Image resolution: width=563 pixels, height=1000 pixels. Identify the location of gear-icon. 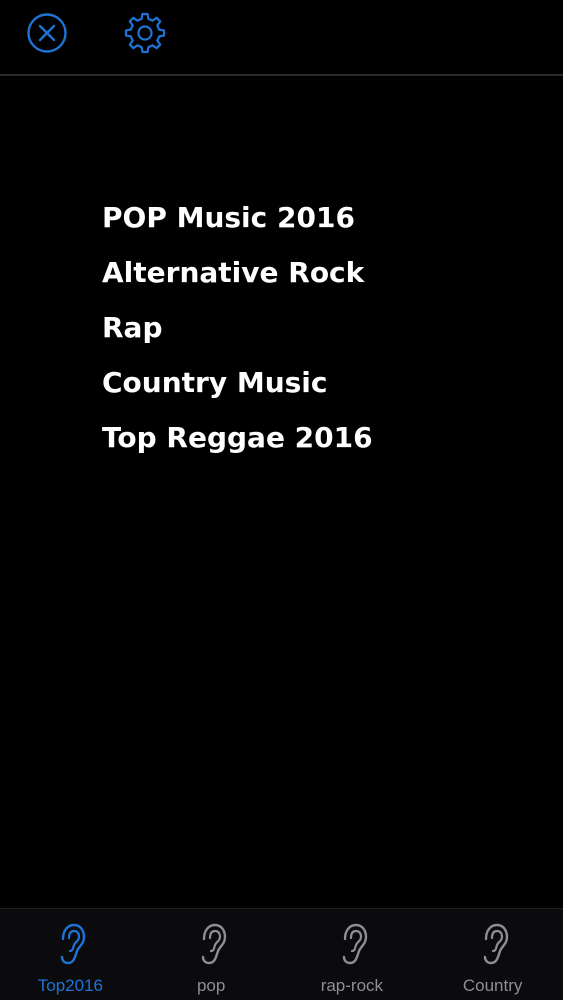
(145, 33).